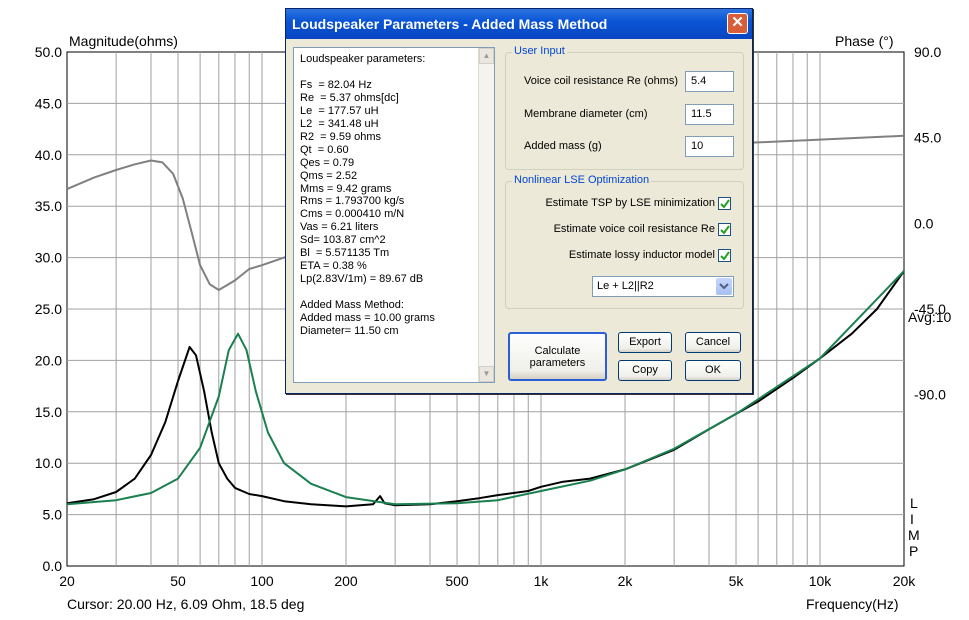  I want to click on limp-letter-l: L, so click(914, 503).